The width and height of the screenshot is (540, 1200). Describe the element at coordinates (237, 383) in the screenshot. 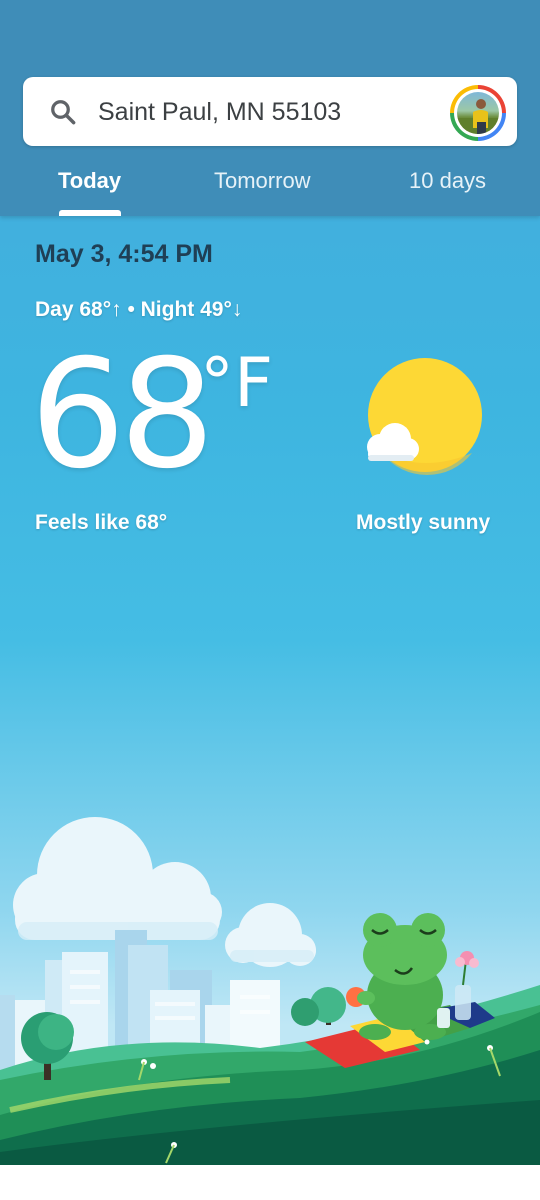

I see `temperature-unit: °F` at that location.